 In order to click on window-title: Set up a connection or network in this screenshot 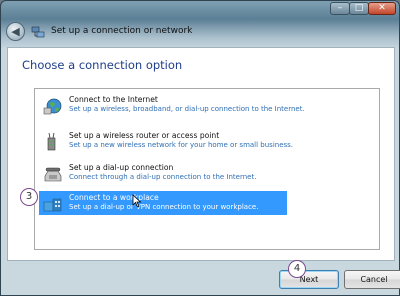, I will do `click(122, 31)`.